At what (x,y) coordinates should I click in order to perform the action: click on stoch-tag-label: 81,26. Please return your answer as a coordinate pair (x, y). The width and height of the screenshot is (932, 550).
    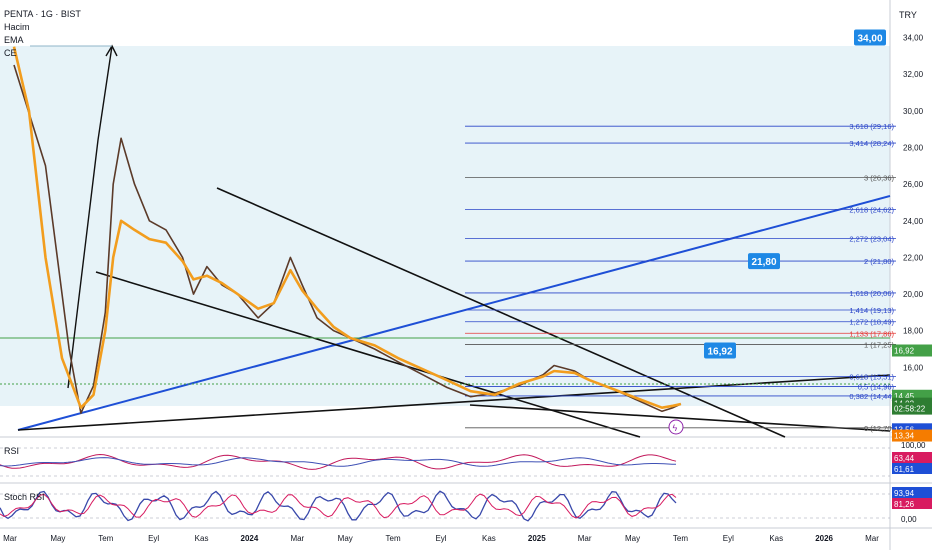
    Looking at the image, I should click on (904, 504).